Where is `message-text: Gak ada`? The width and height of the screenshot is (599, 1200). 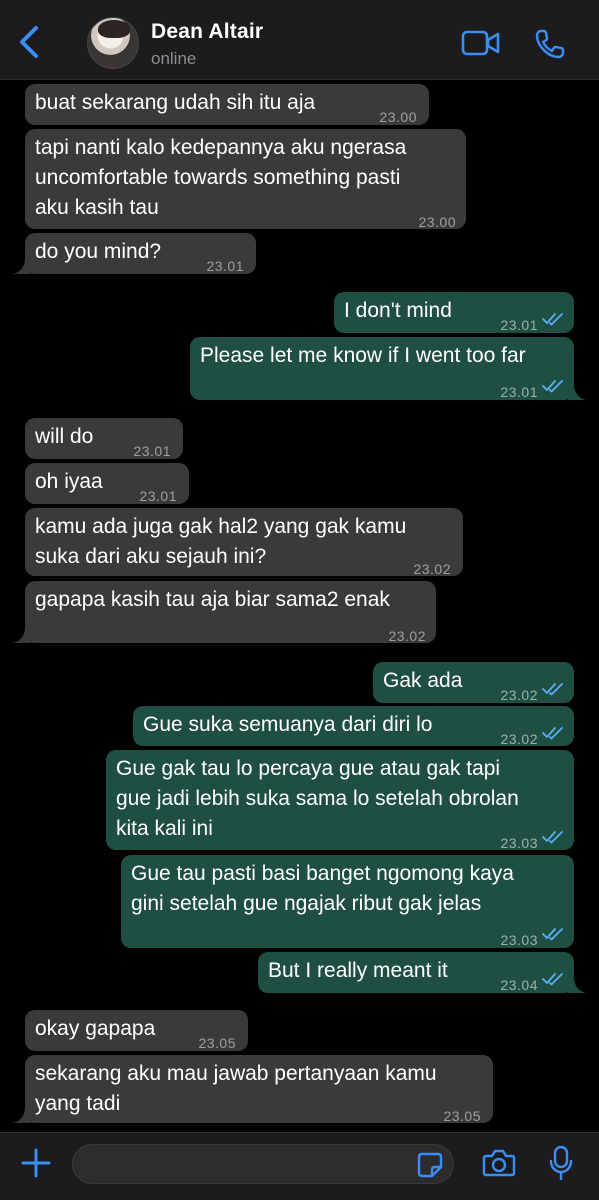
message-text: Gak ada is located at coordinates (423, 680).